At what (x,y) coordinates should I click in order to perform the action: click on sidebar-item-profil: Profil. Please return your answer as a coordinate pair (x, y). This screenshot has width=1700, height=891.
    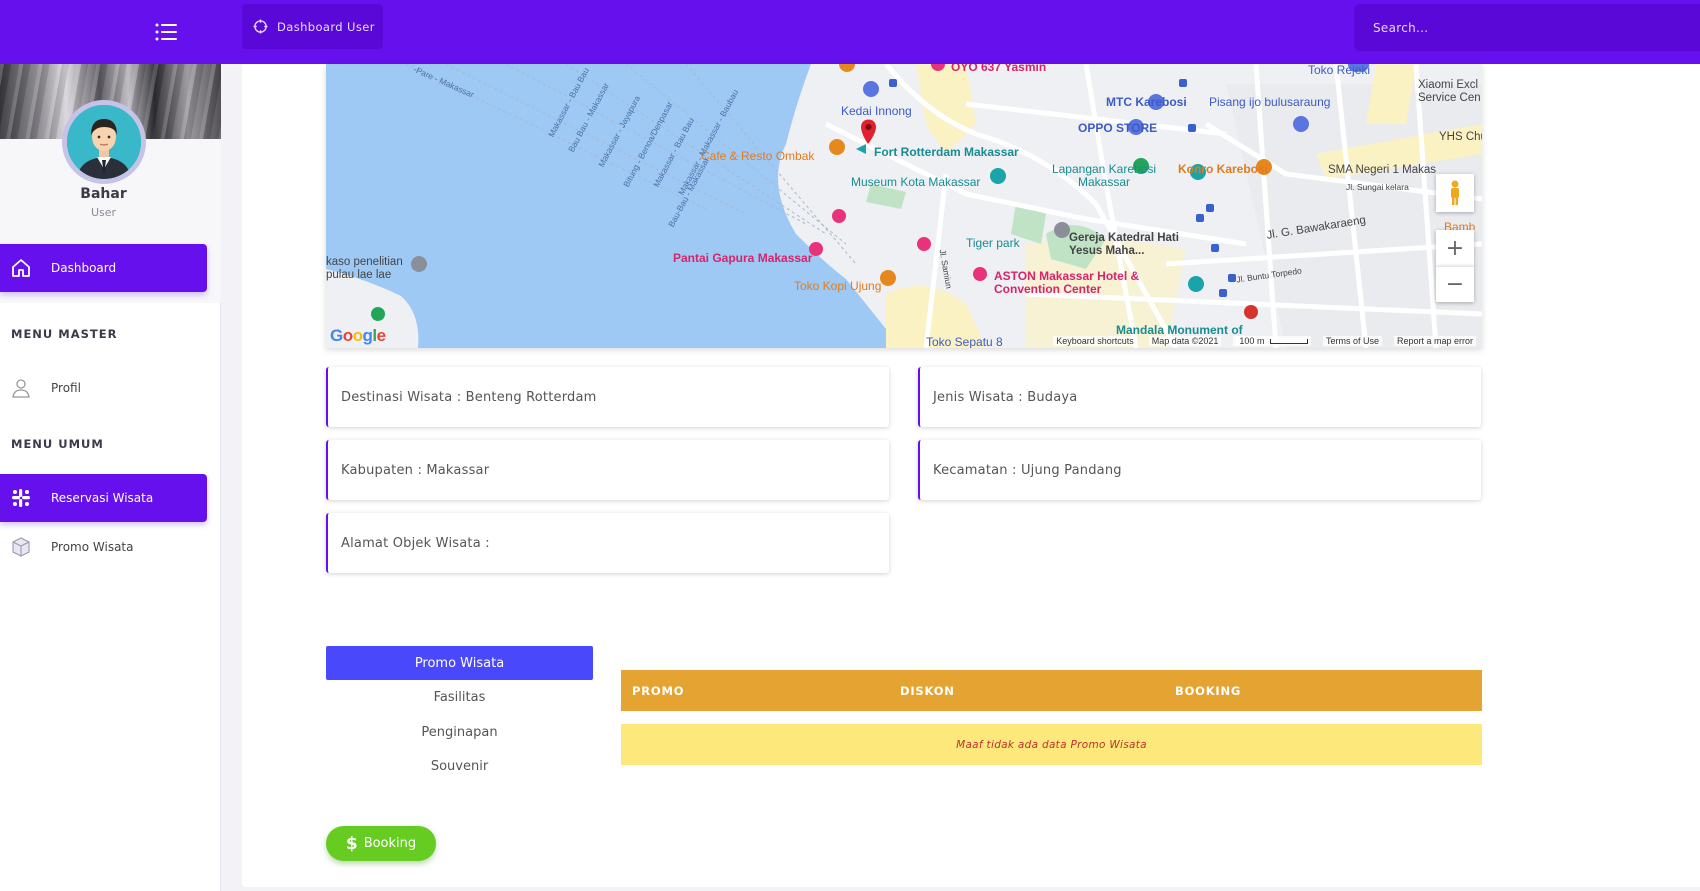
    Looking at the image, I should click on (103, 388).